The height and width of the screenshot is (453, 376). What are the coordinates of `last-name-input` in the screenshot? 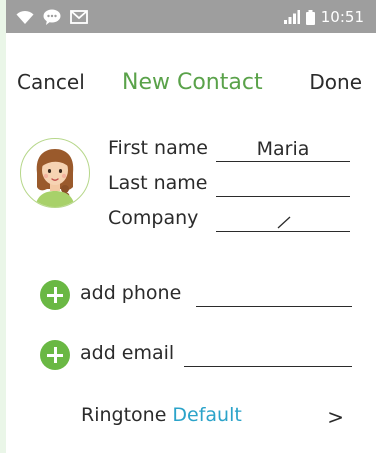 It's located at (283, 184).